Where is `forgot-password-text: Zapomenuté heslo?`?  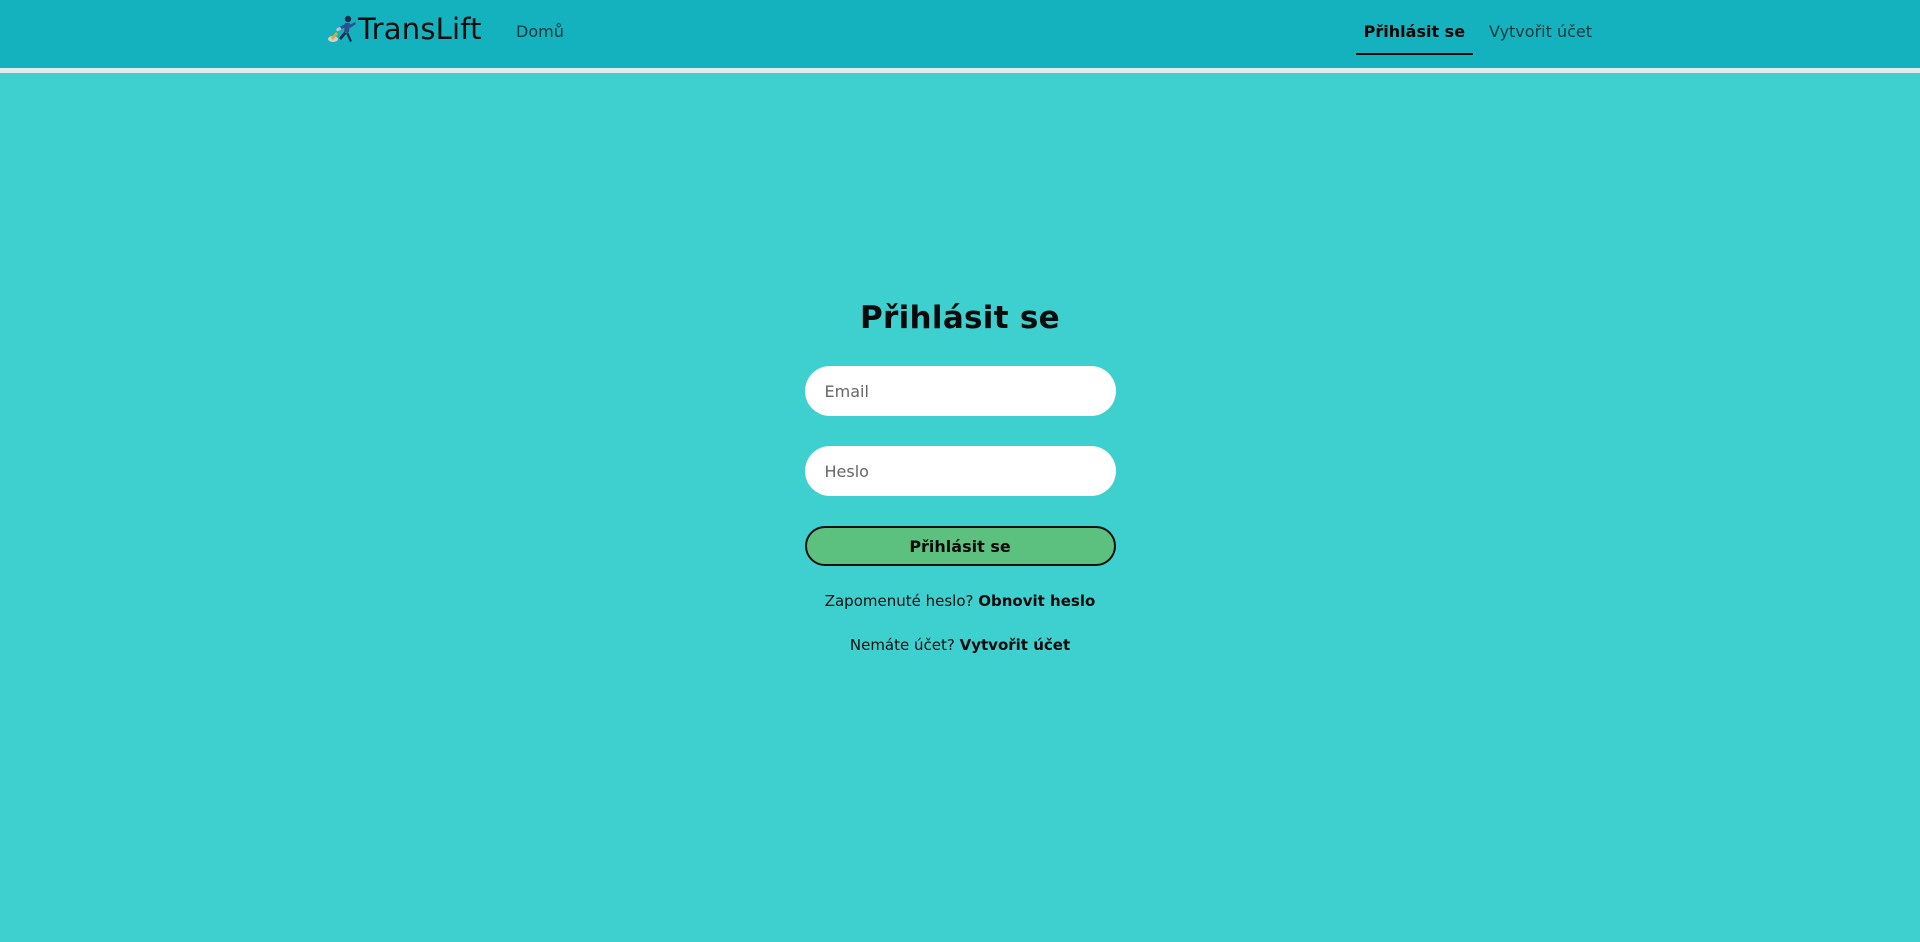 forgot-password-text: Zapomenuté heslo? is located at coordinates (899, 601).